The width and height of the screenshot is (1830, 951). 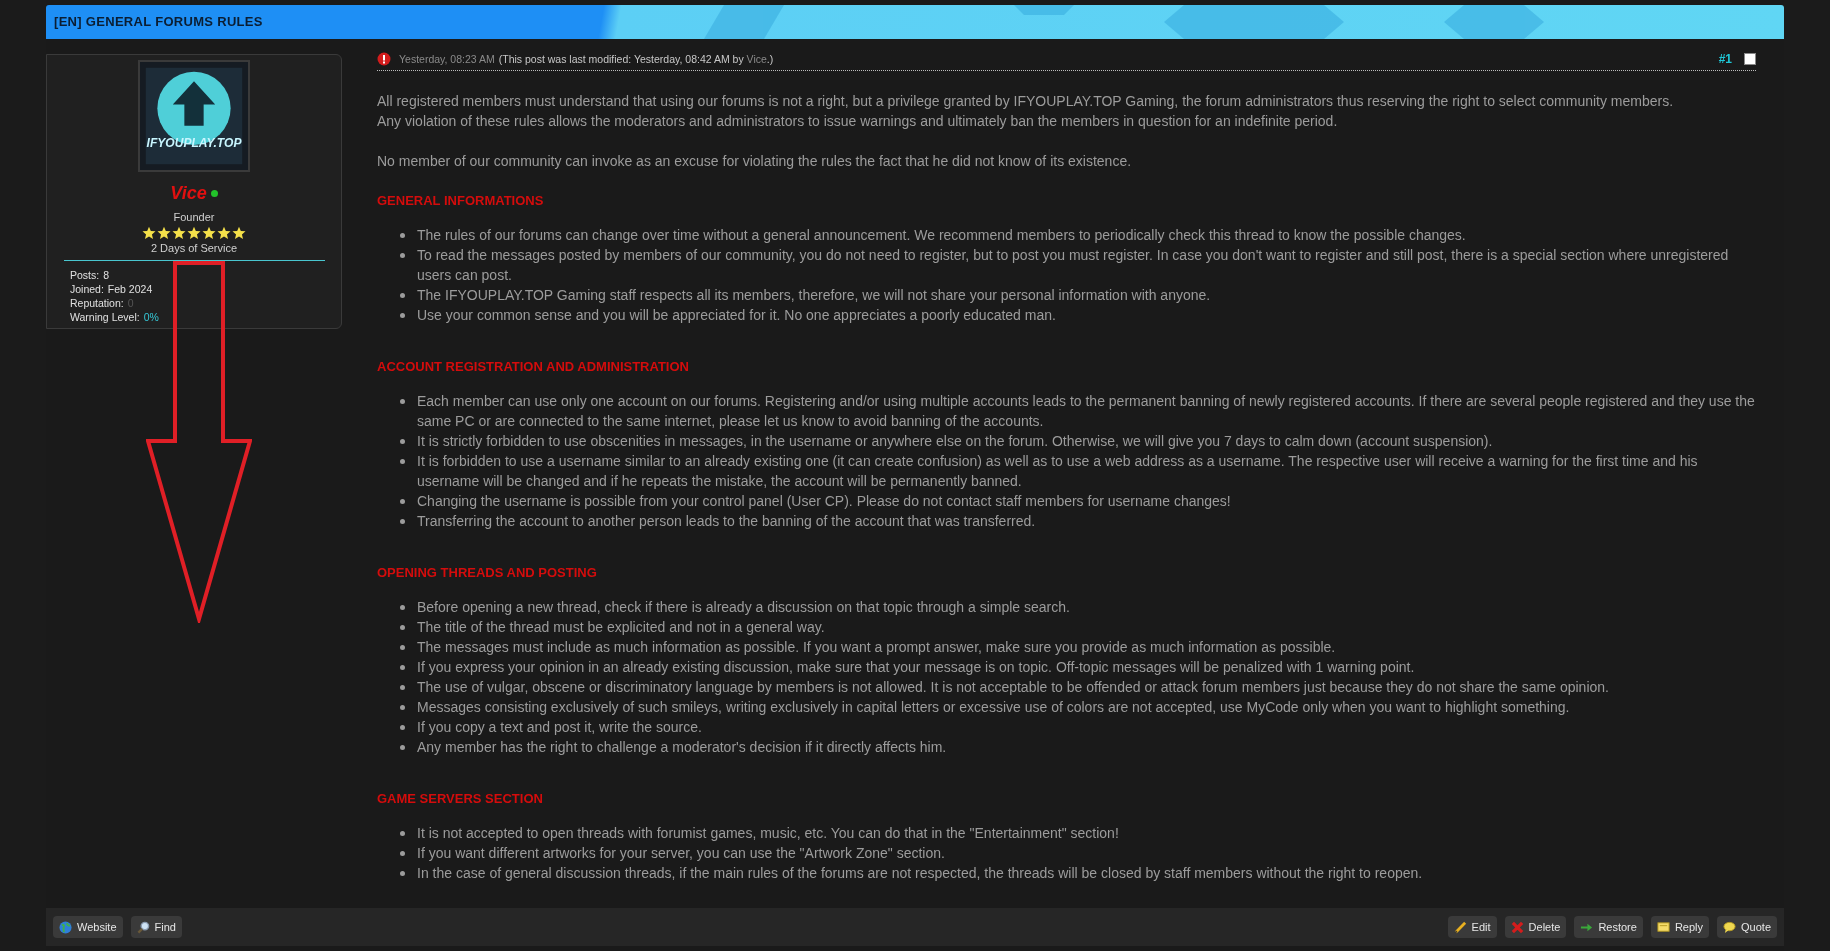 I want to click on post-date: Yesterday, 08:23 AM, so click(x=447, y=59).